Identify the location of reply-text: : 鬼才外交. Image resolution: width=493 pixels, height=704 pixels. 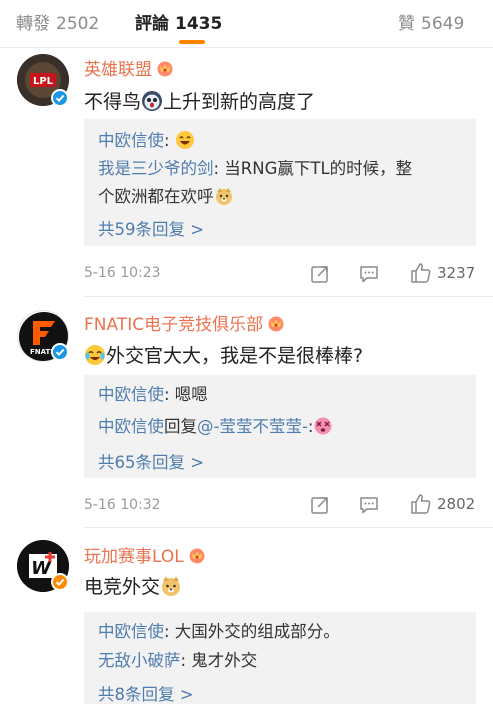
(219, 660).